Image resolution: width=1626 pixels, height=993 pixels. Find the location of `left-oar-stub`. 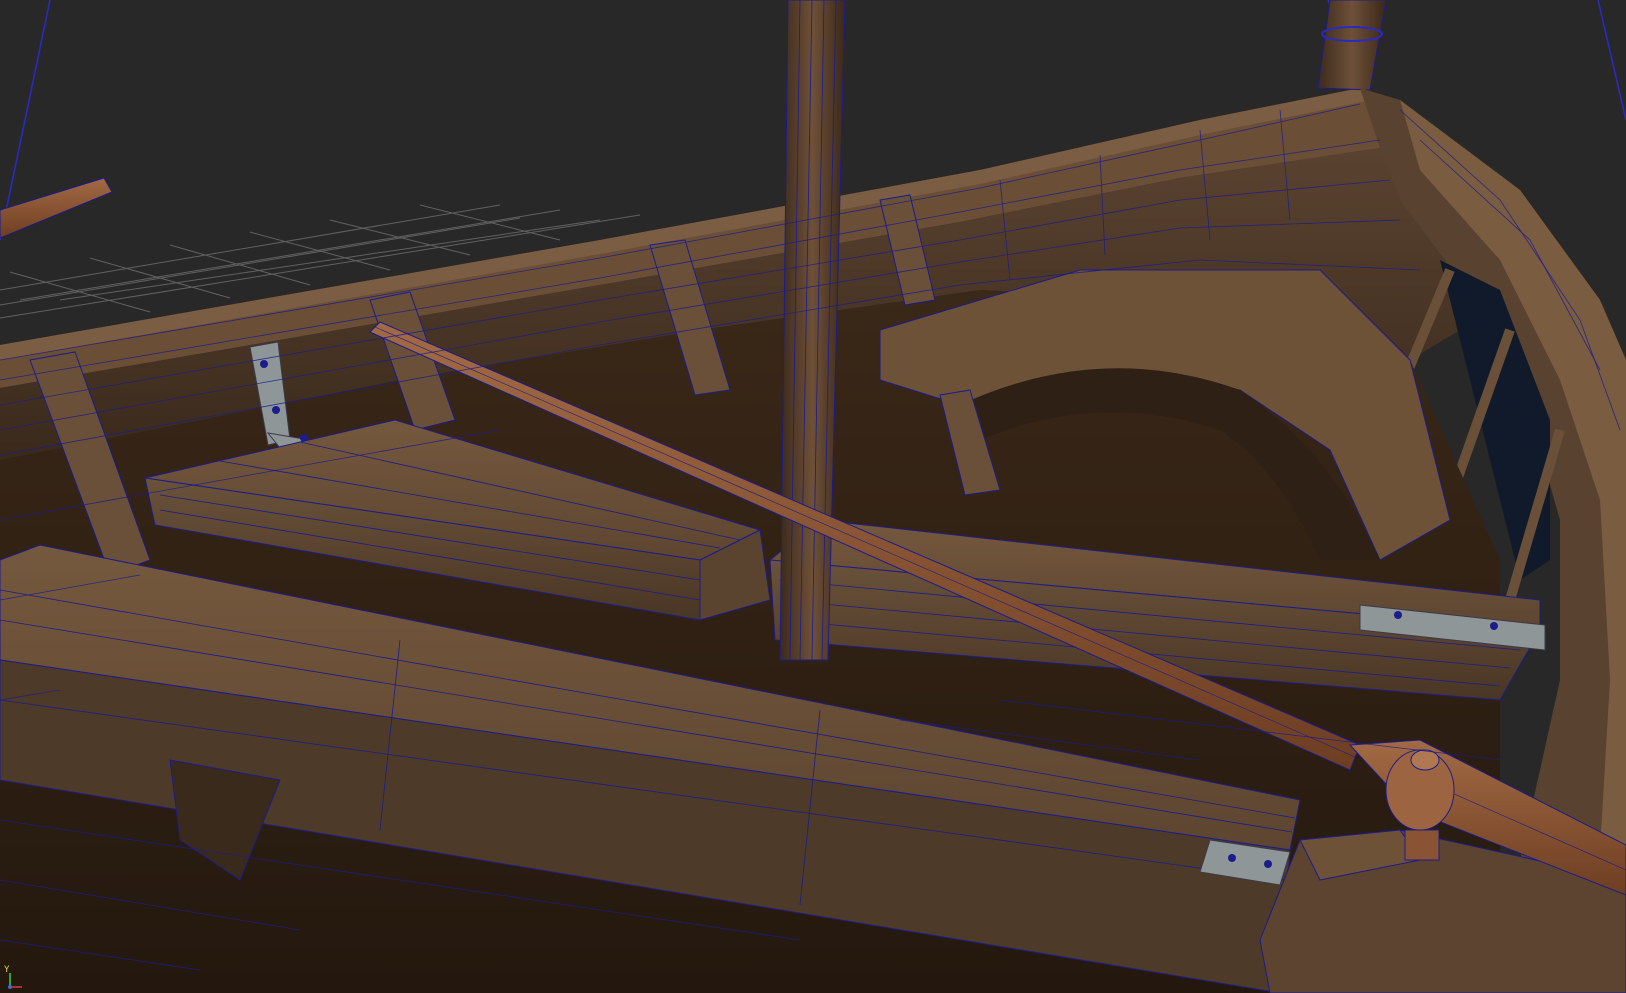

left-oar-stub is located at coordinates (56, 208).